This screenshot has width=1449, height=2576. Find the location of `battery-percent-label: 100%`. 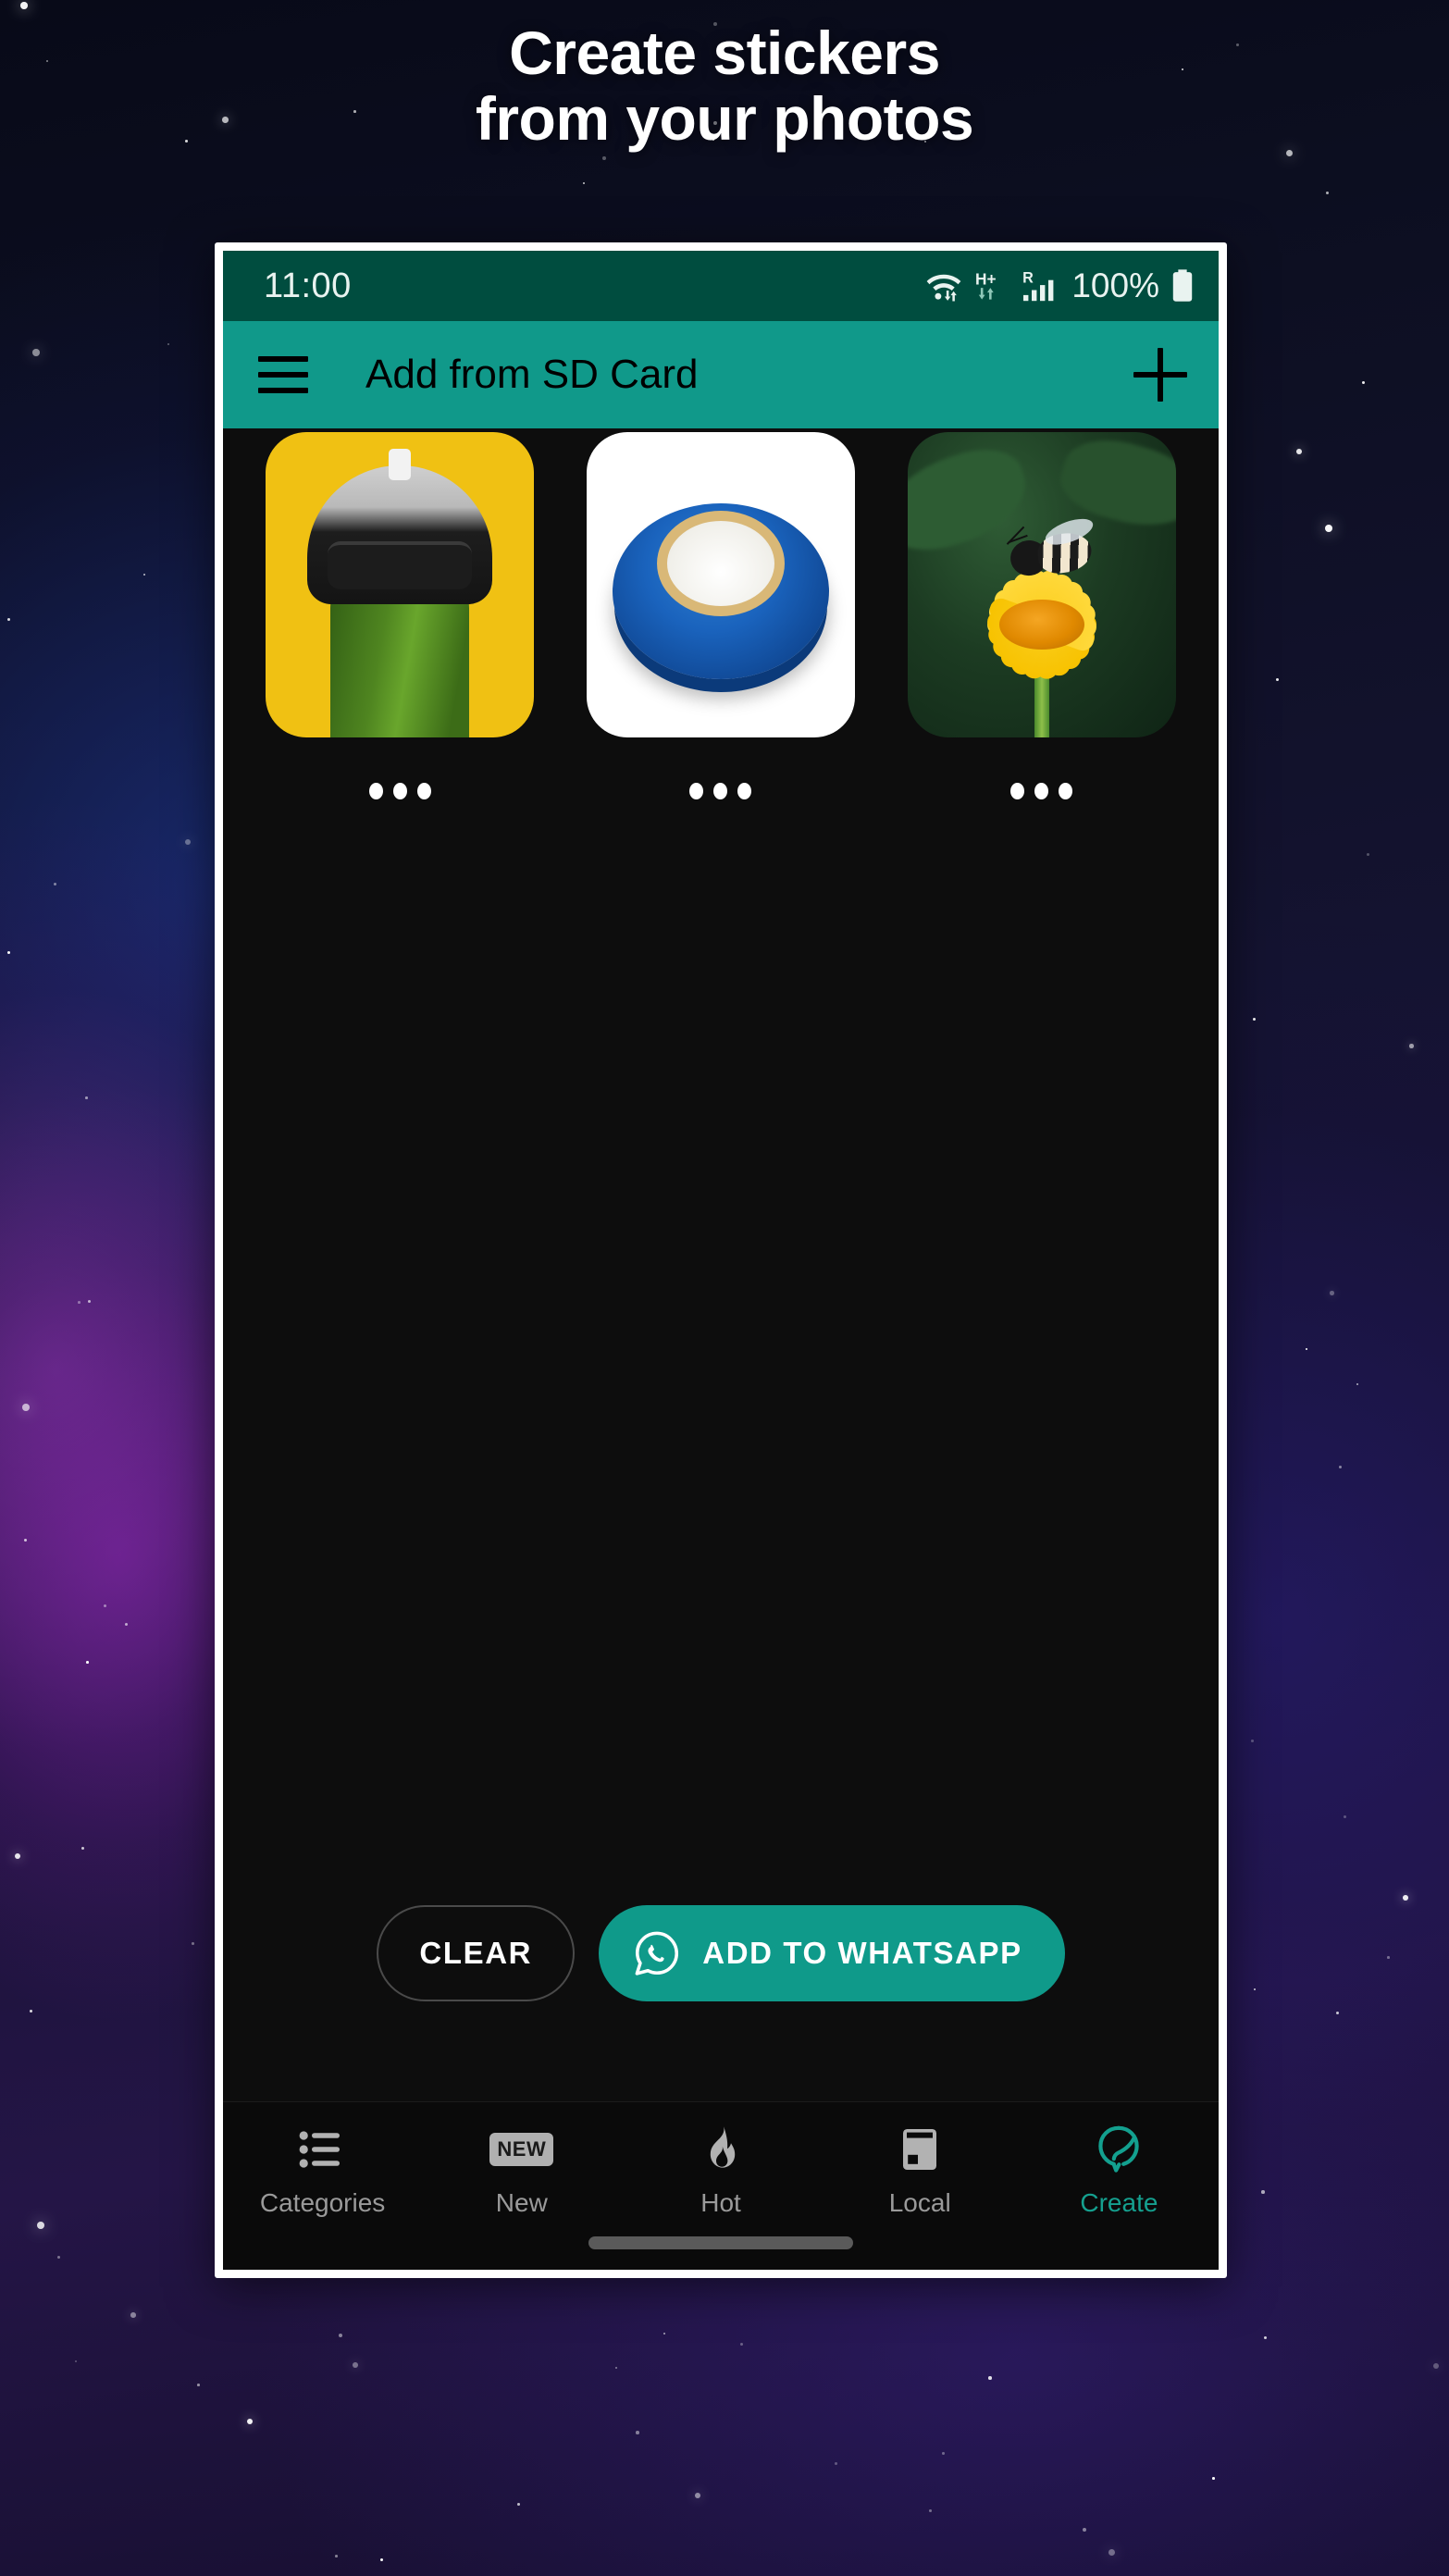

battery-percent-label: 100% is located at coordinates (1115, 285).